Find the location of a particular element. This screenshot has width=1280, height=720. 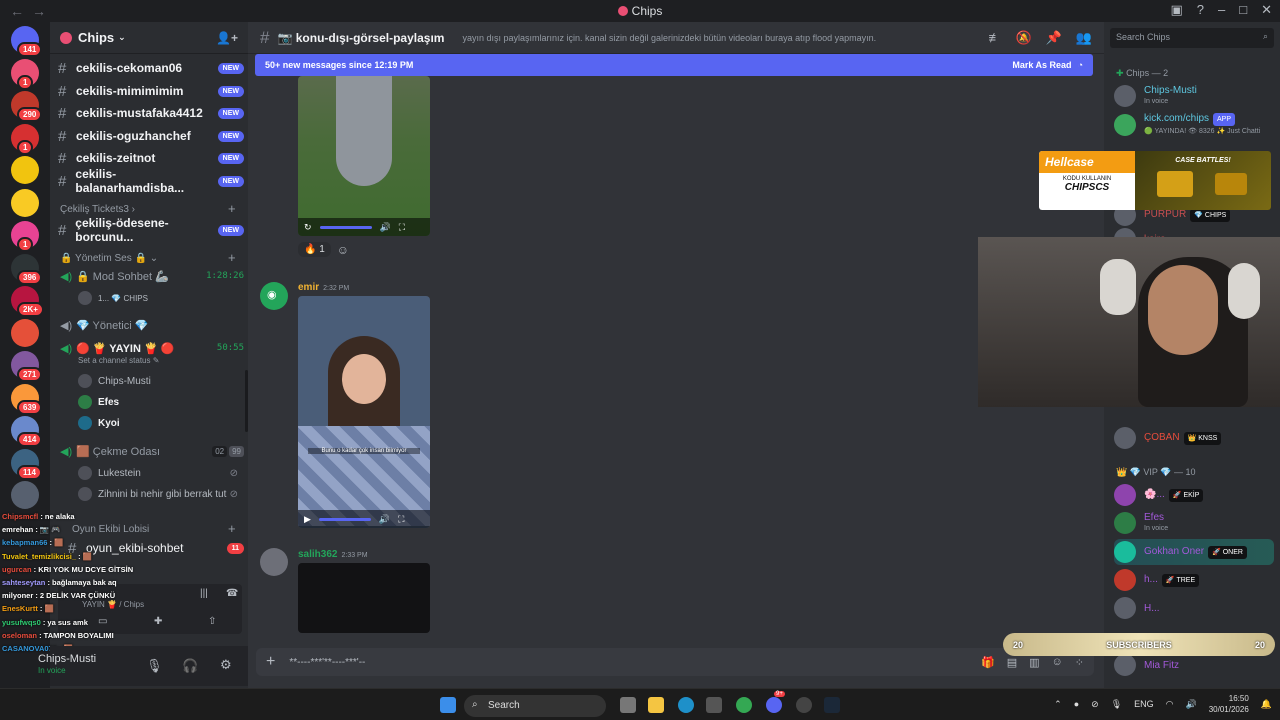

message-composer: + **----***'**----***'-- 🎁 ▤ ▥ ☺ ⁘ is located at coordinates (675, 662).